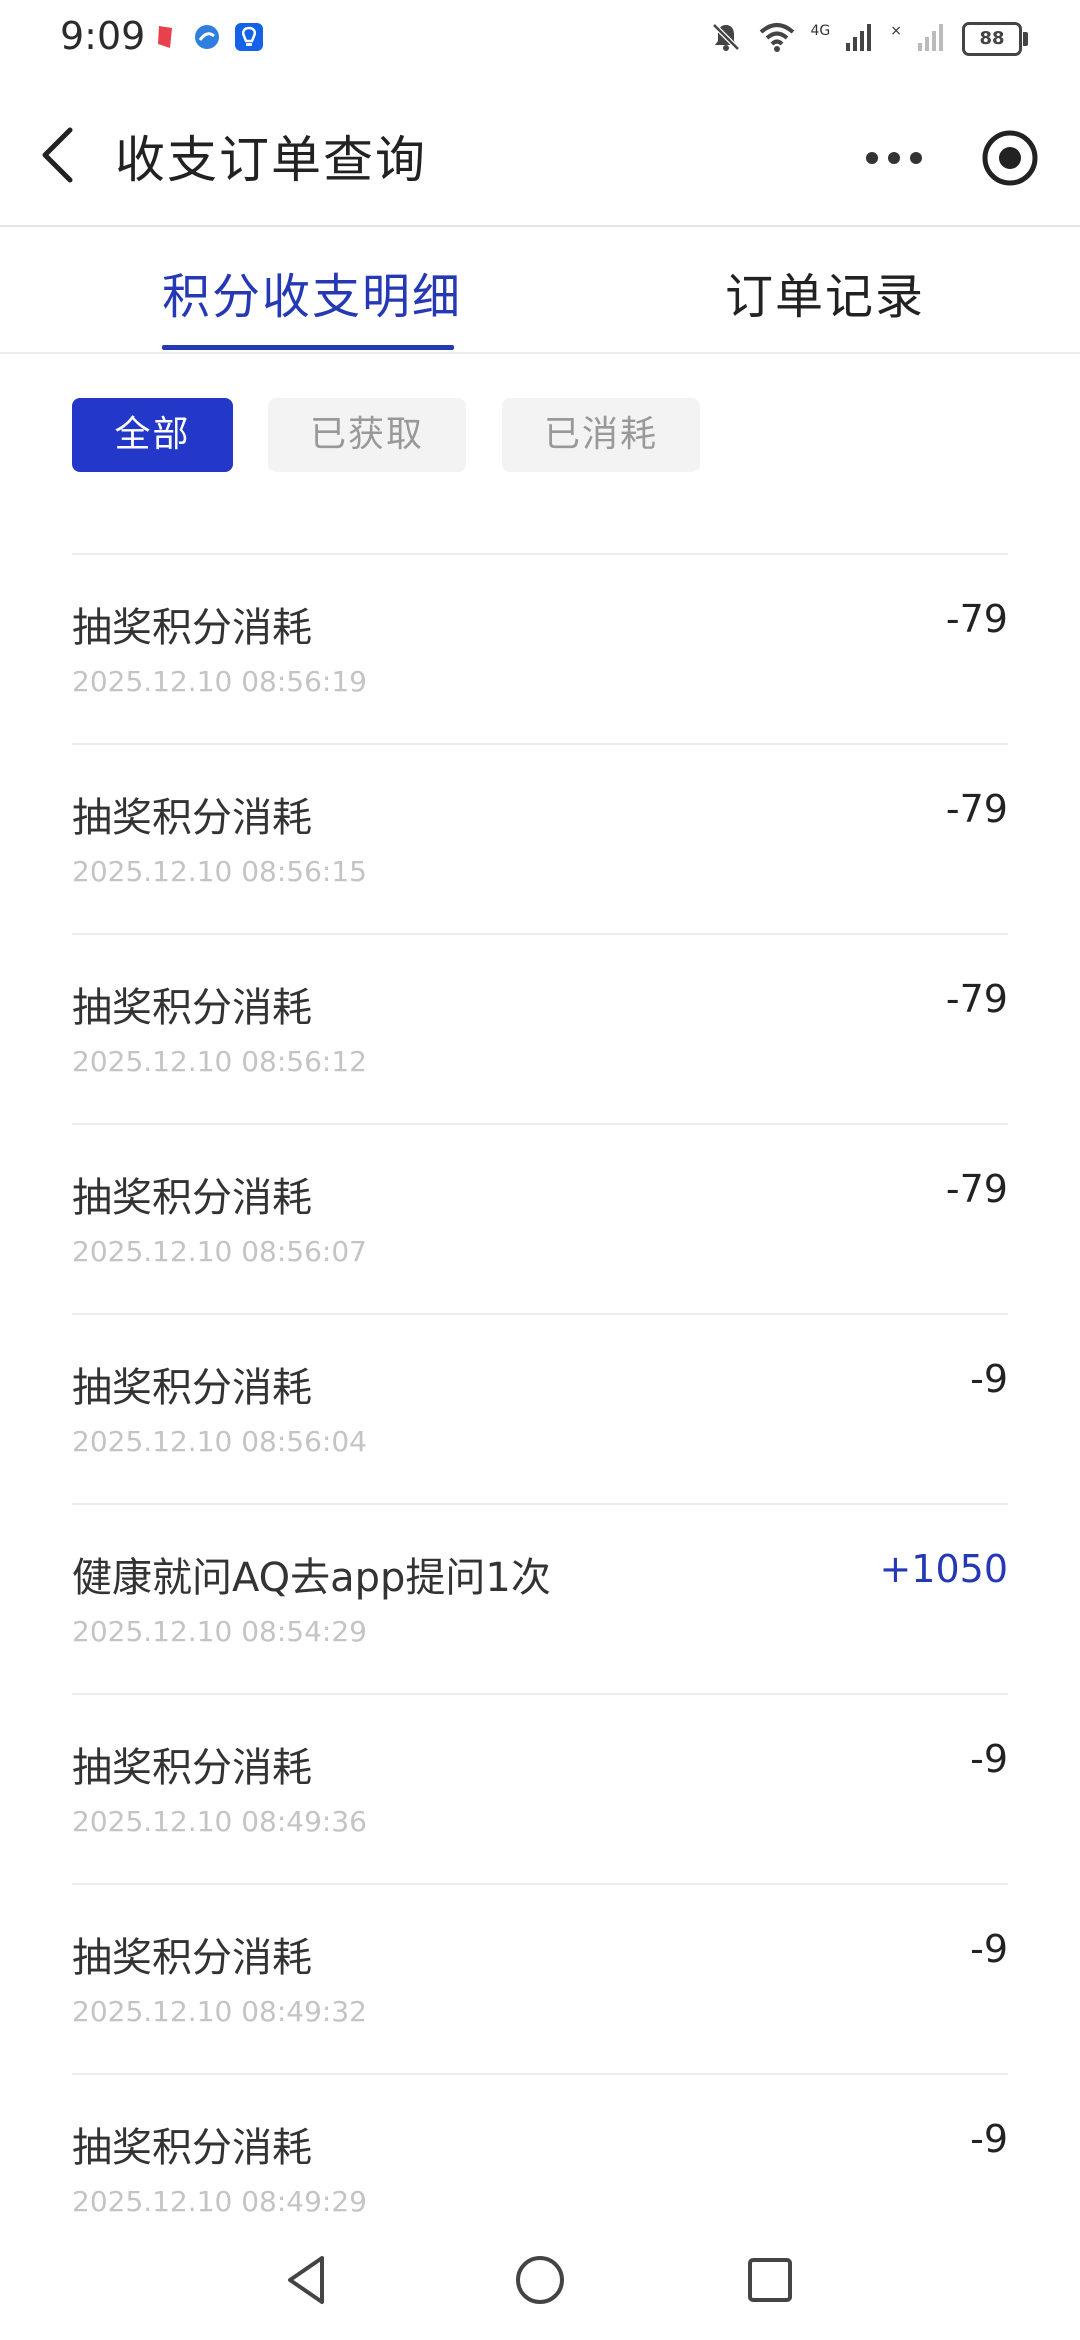 This screenshot has width=1080, height=2340. I want to click on status-indicators: 4G × 88, so click(868, 39).